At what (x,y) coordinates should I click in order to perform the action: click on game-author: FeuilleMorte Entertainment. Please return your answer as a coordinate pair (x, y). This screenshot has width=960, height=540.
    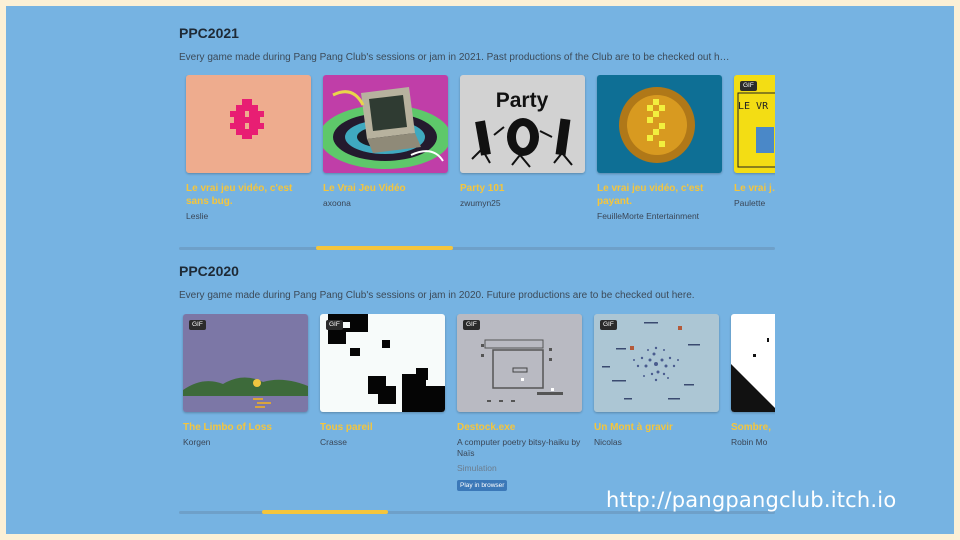
    Looking at the image, I should click on (659, 216).